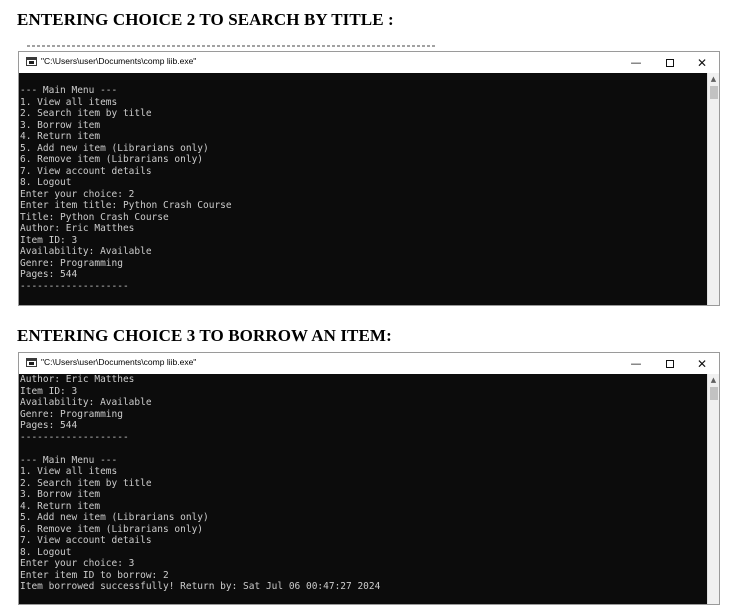  I want to click on console-line: Enter item ID to borrow: 2, so click(94, 575).